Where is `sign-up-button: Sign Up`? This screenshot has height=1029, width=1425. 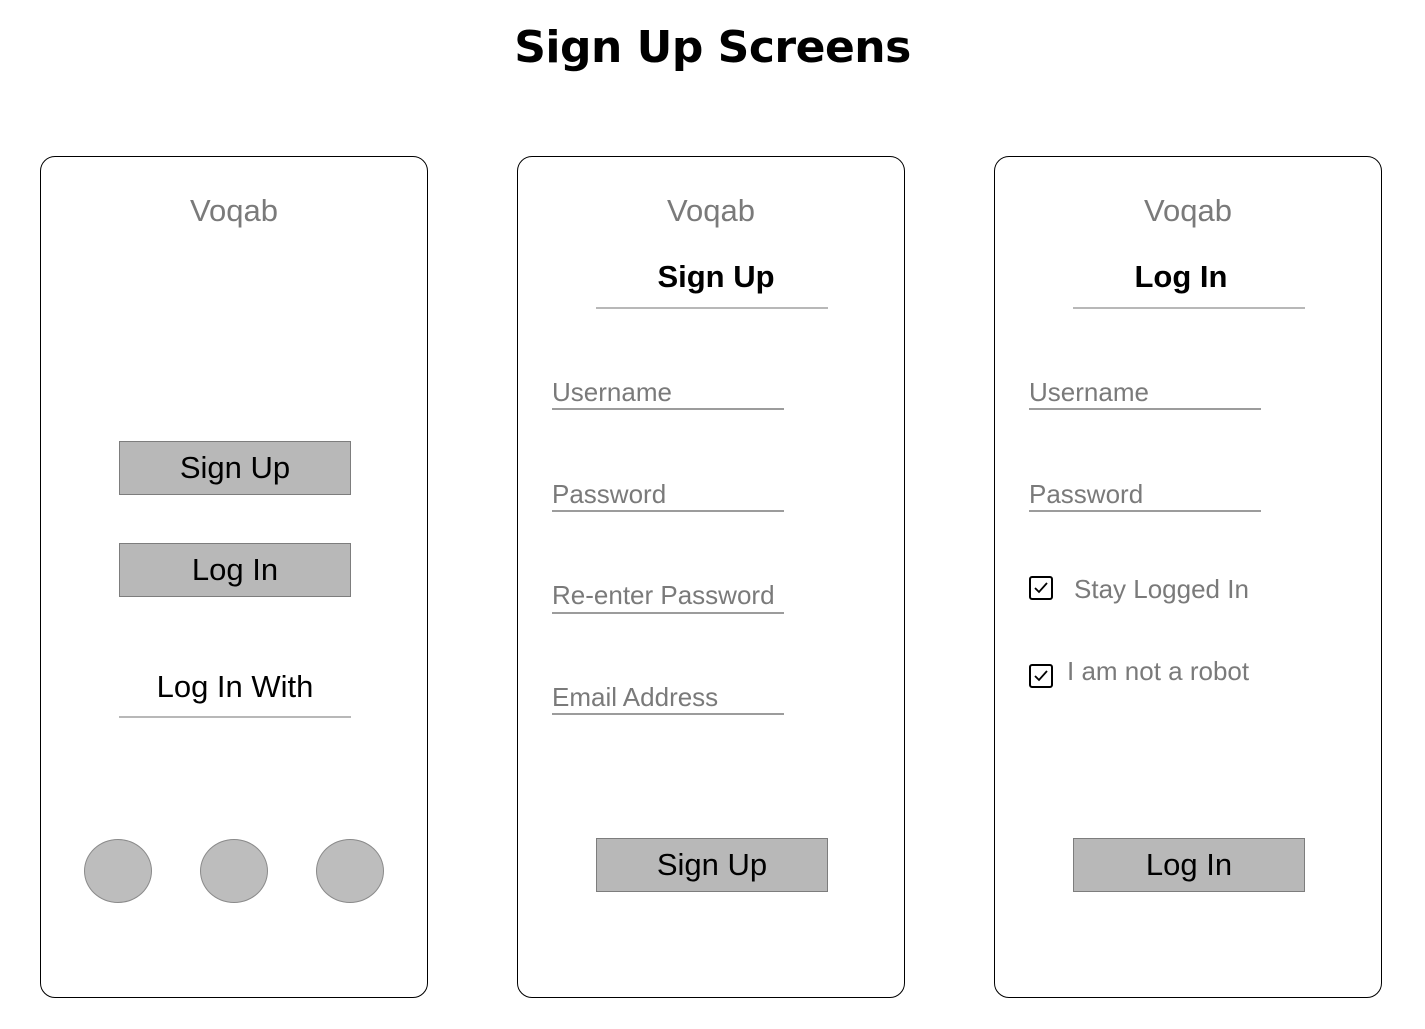
sign-up-button: Sign Up is located at coordinates (235, 468).